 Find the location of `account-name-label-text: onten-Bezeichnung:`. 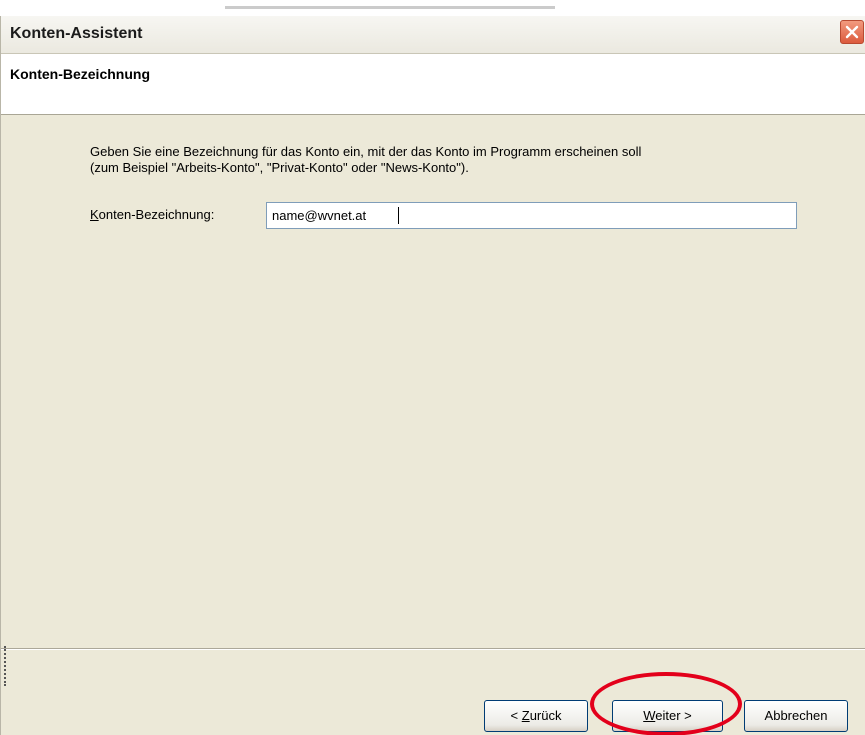

account-name-label-text: onten-Bezeichnung: is located at coordinates (156, 214).